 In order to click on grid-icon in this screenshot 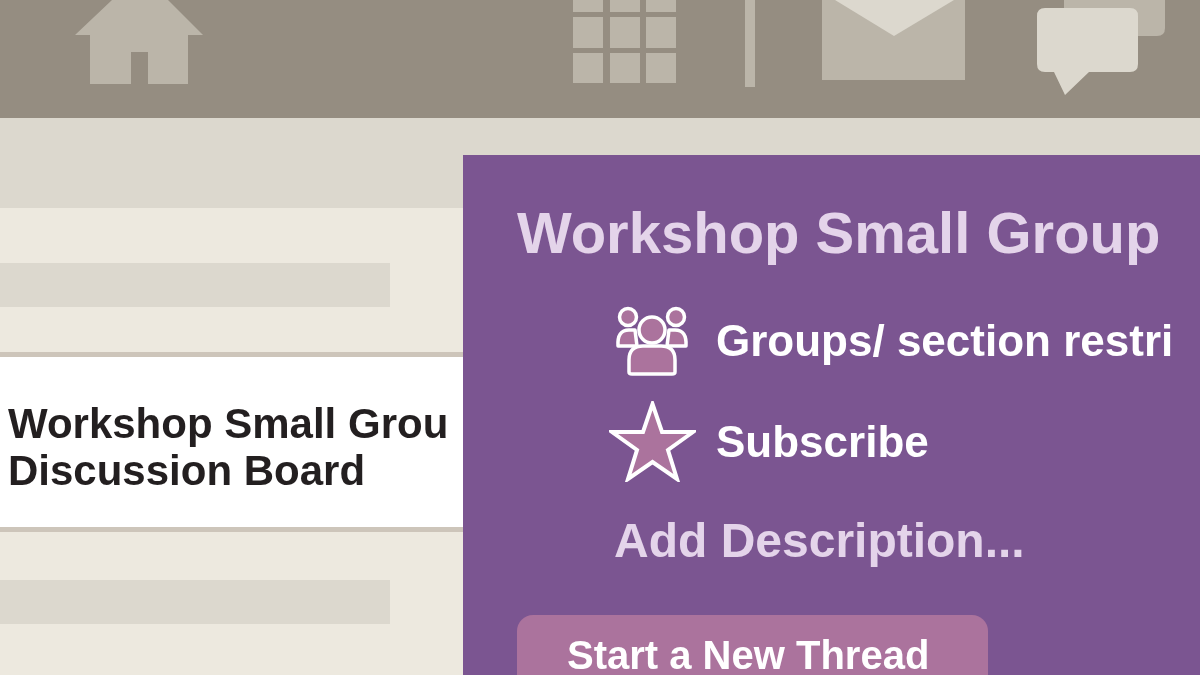, I will do `click(624, 41)`.